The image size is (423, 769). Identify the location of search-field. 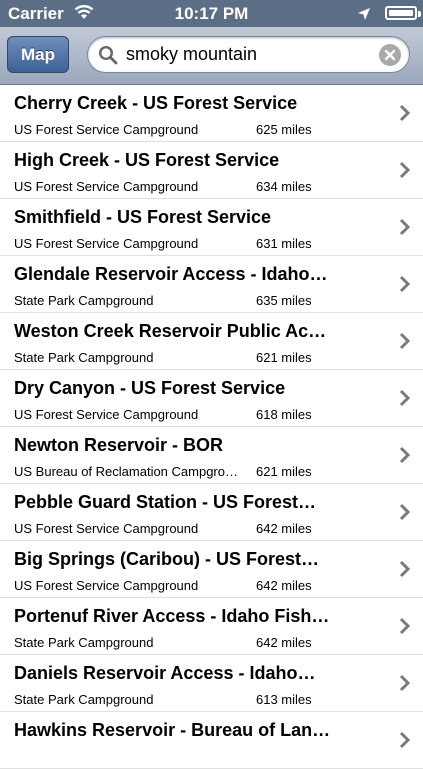
(248, 54).